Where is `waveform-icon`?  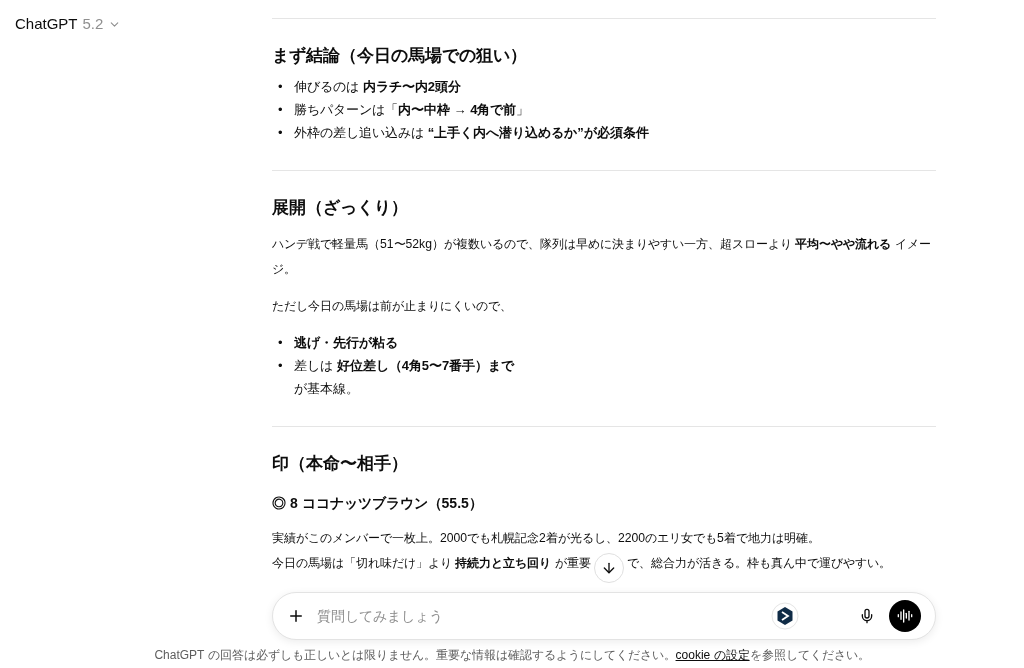
waveform-icon is located at coordinates (905, 616).